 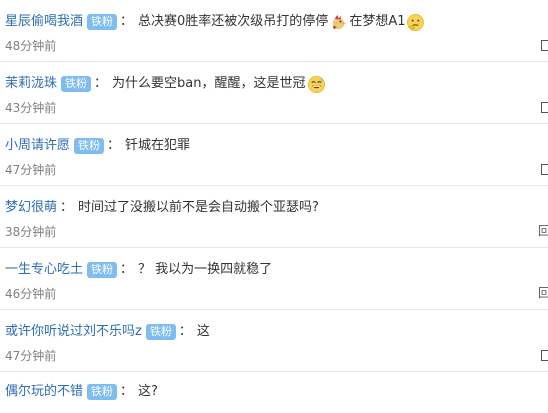 I want to click on comment-time: 38分钟前, so click(x=31, y=232).